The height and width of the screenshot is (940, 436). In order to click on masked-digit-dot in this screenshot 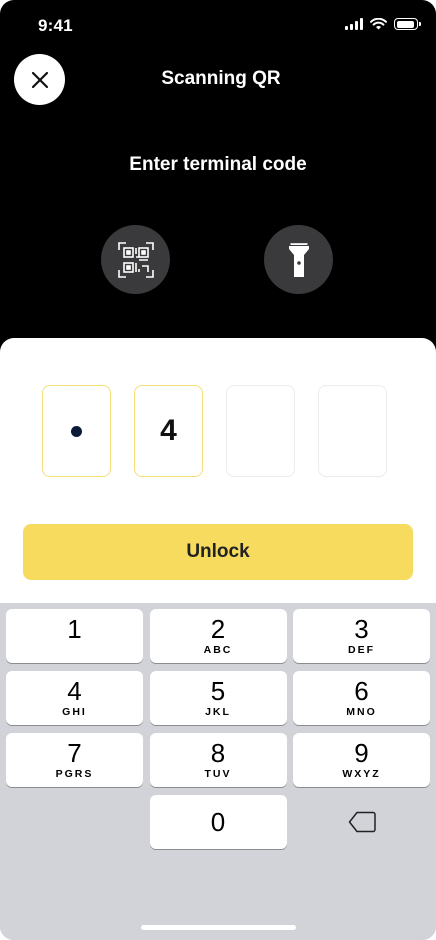, I will do `click(76, 431)`.